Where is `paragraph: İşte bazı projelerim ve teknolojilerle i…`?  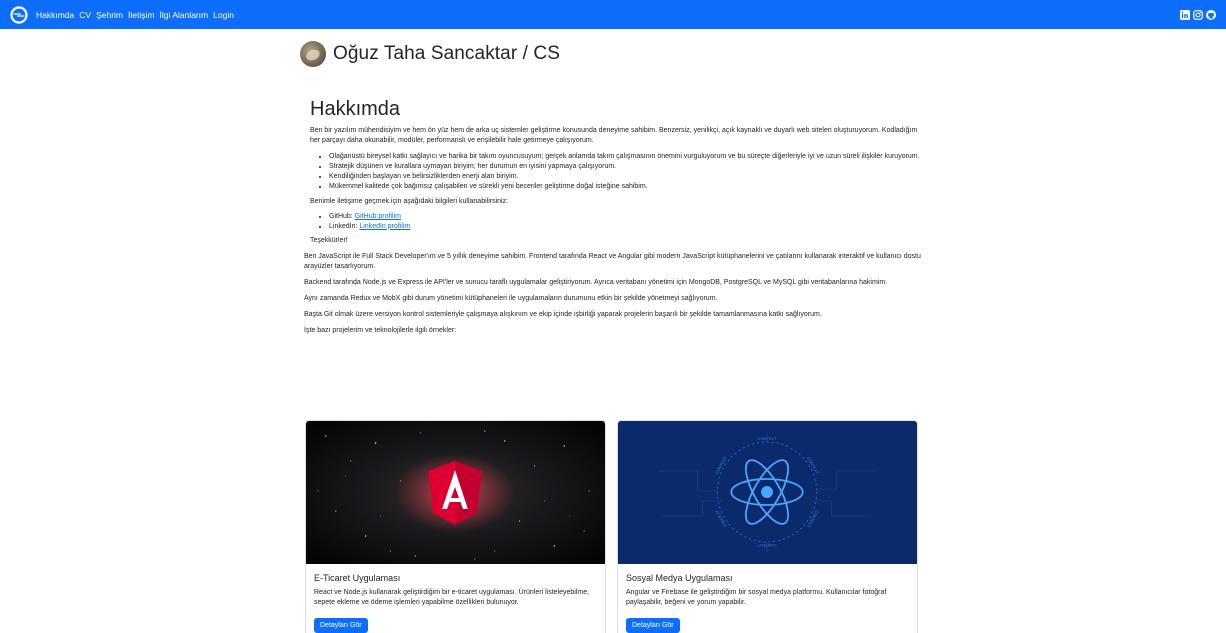 paragraph: İşte bazı projelerim ve teknolojilerle i… is located at coordinates (380, 330).